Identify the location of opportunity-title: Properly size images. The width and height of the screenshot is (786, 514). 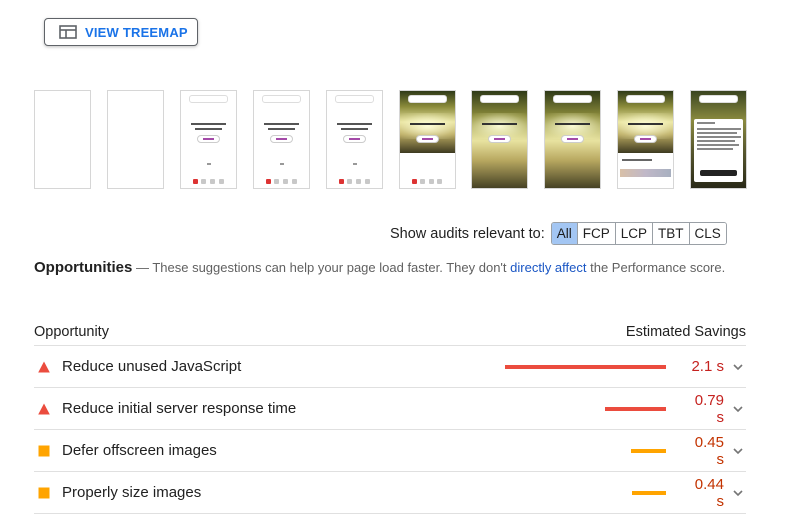
(132, 492).